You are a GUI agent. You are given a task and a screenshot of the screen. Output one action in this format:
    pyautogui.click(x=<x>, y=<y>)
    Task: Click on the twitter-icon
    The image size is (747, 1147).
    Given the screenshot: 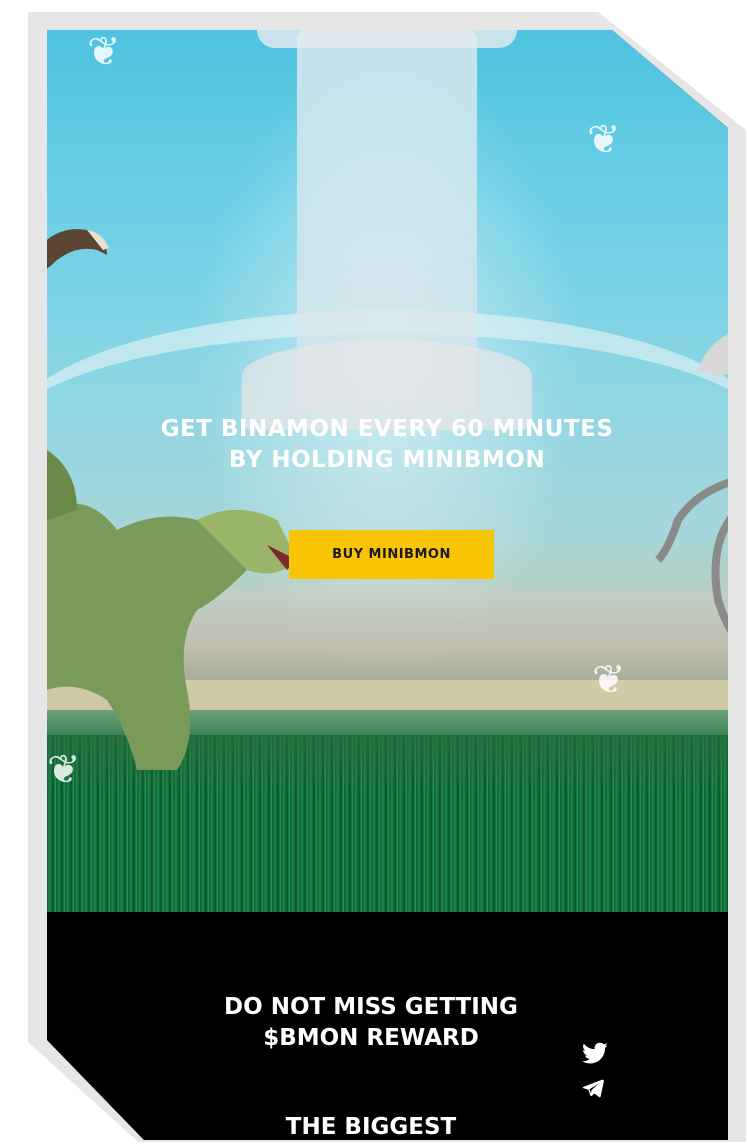 What is the action you would take?
    pyautogui.click(x=595, y=1054)
    